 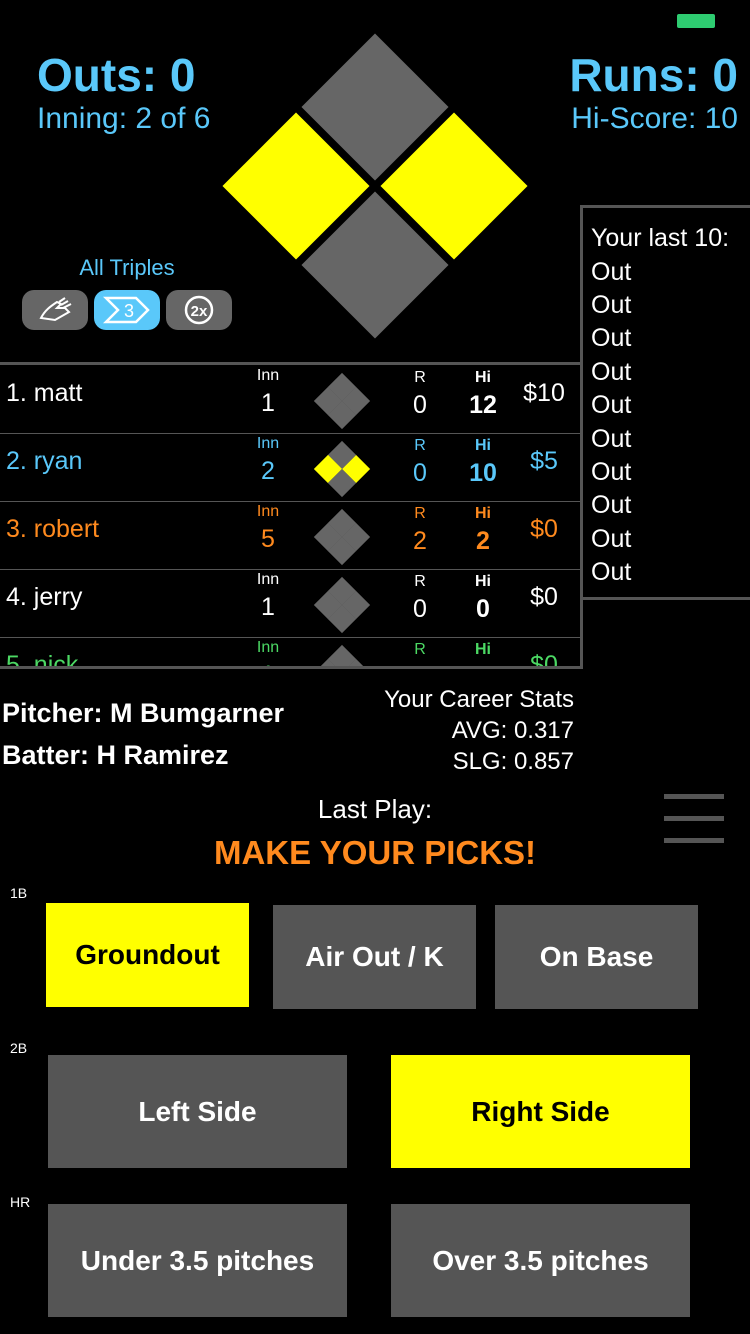 I want to click on svg-text: 3, so click(x=129, y=311).